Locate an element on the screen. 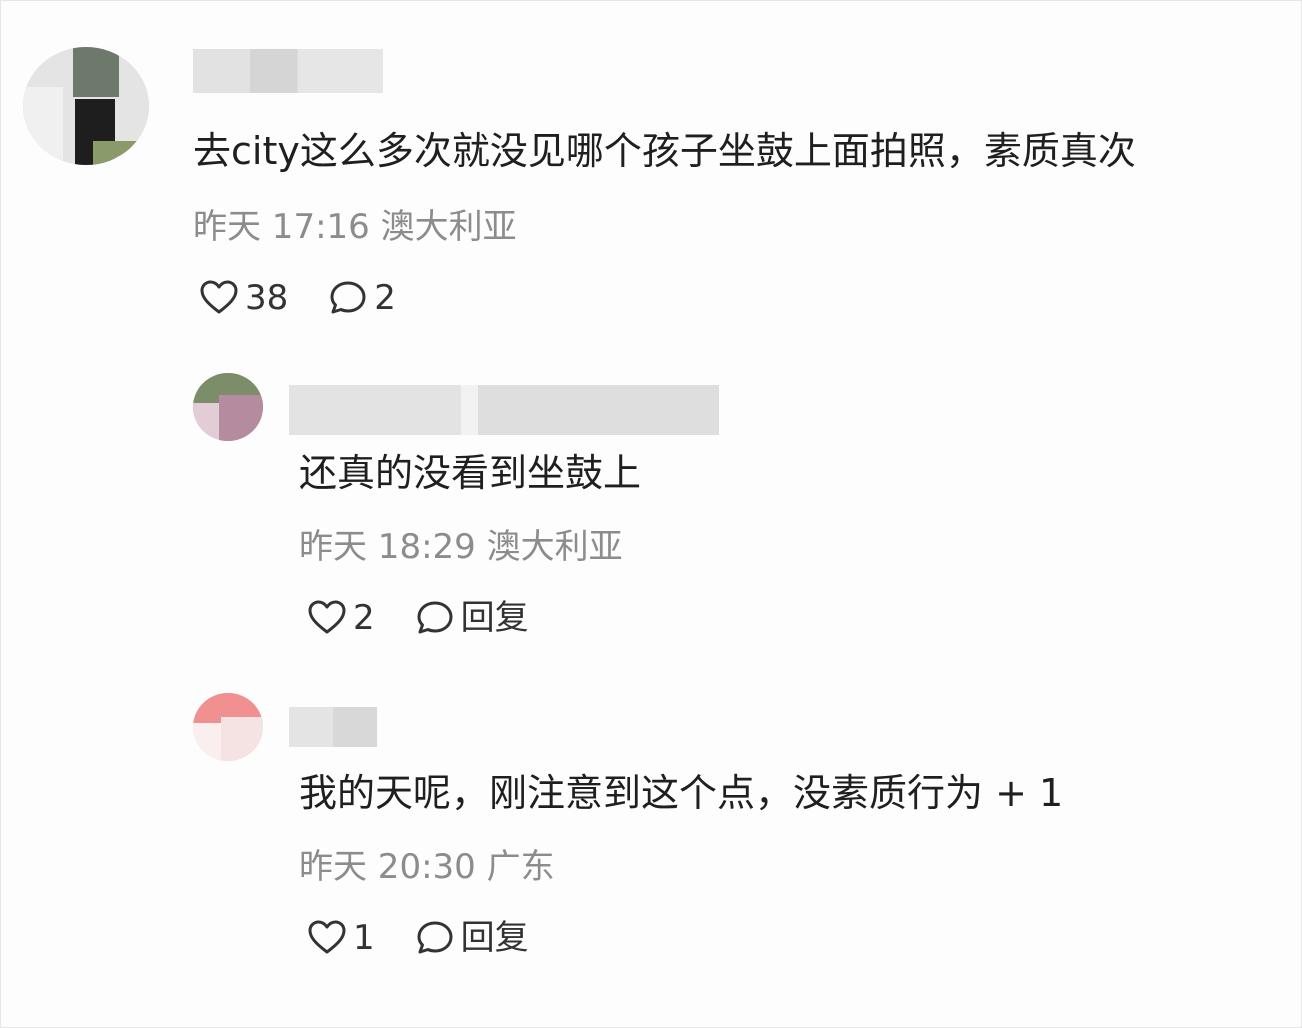 The width and height of the screenshot is (1302, 1028). reply-actions: 2 回复 is located at coordinates (438, 618).